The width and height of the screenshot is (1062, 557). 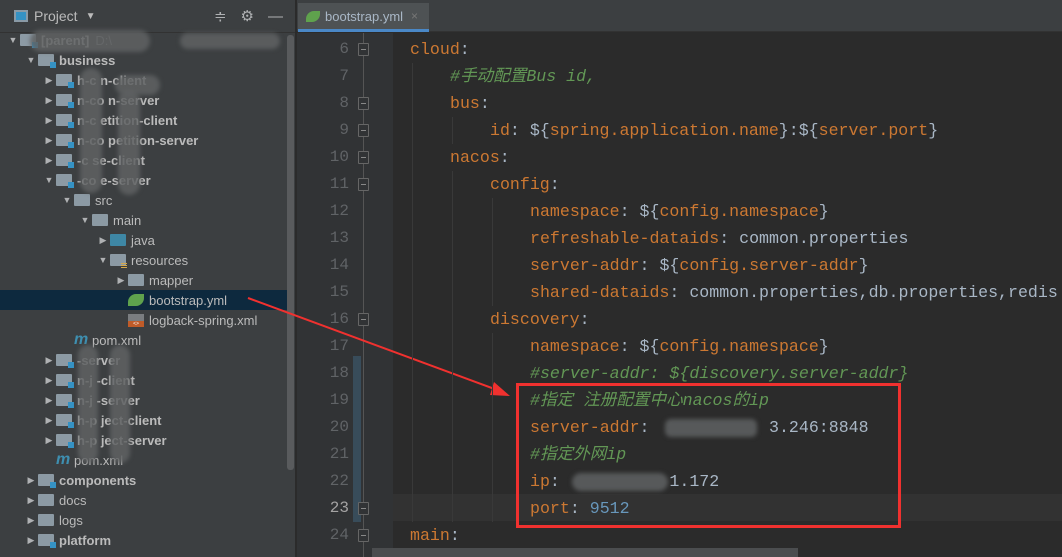 What do you see at coordinates (339, 481) in the screenshot?
I see `line-number: 22` at bounding box center [339, 481].